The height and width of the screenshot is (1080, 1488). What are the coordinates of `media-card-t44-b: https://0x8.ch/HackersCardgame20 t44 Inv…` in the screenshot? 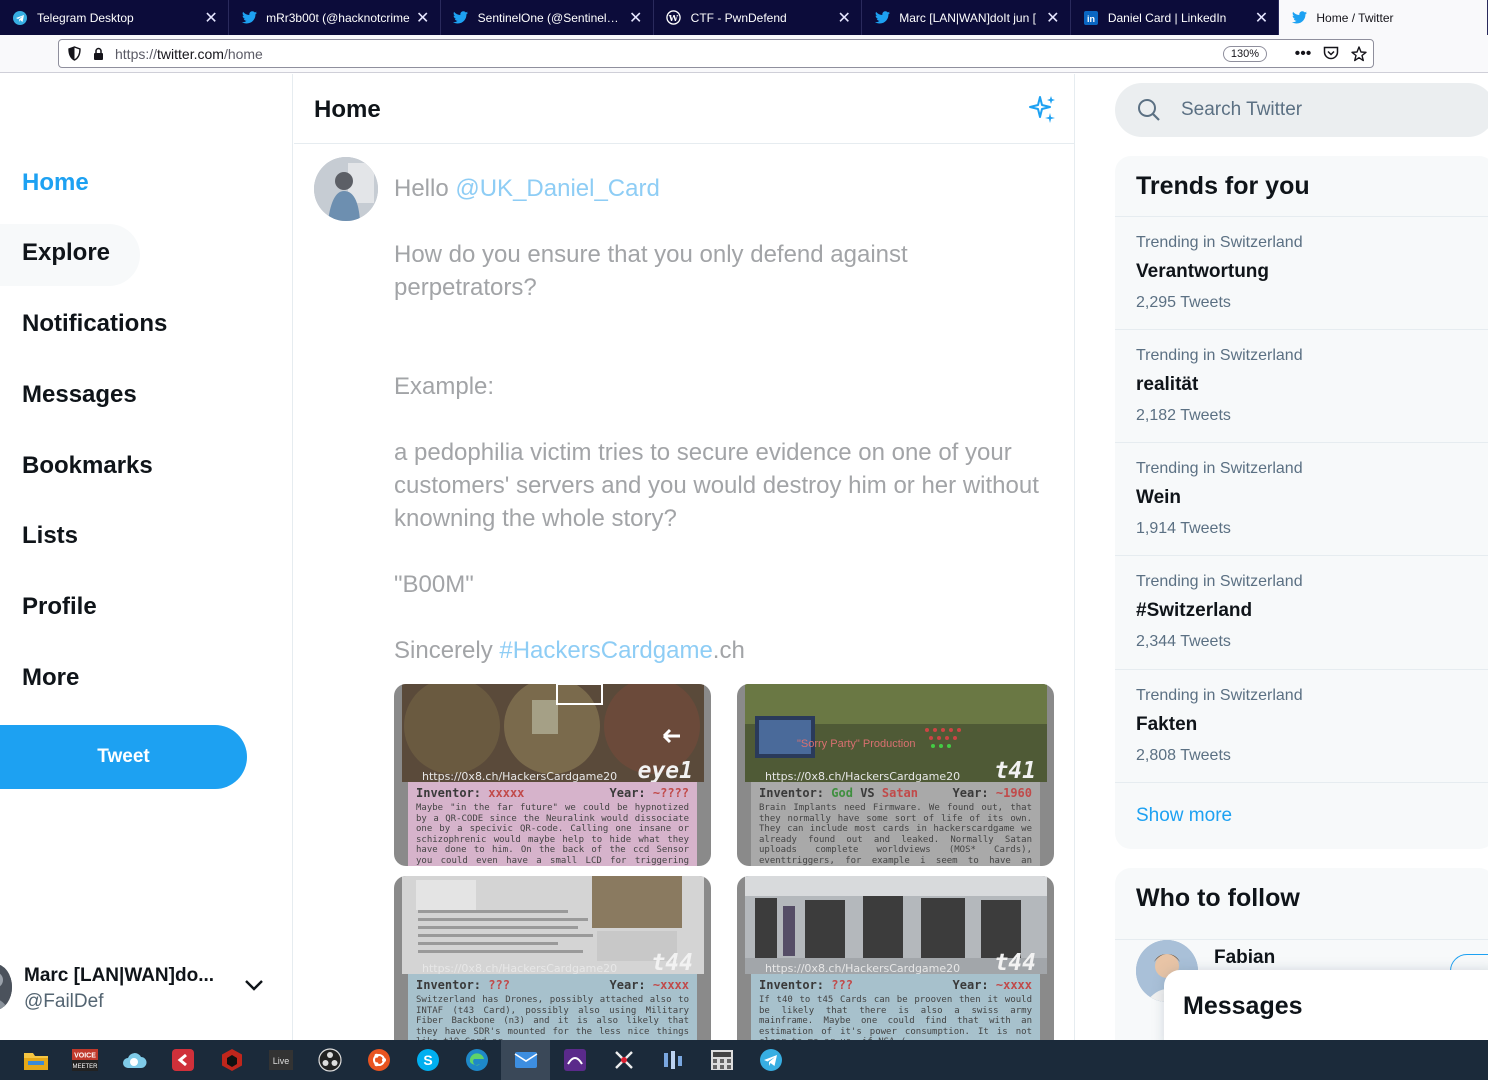 It's located at (895, 958).